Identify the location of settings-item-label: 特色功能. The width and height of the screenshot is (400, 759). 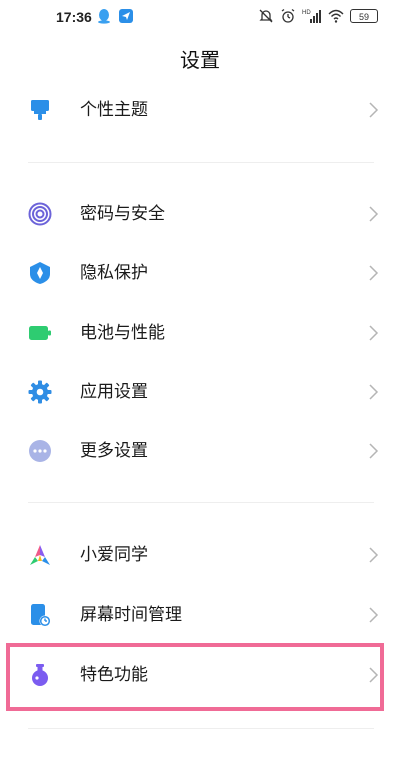
(114, 675).